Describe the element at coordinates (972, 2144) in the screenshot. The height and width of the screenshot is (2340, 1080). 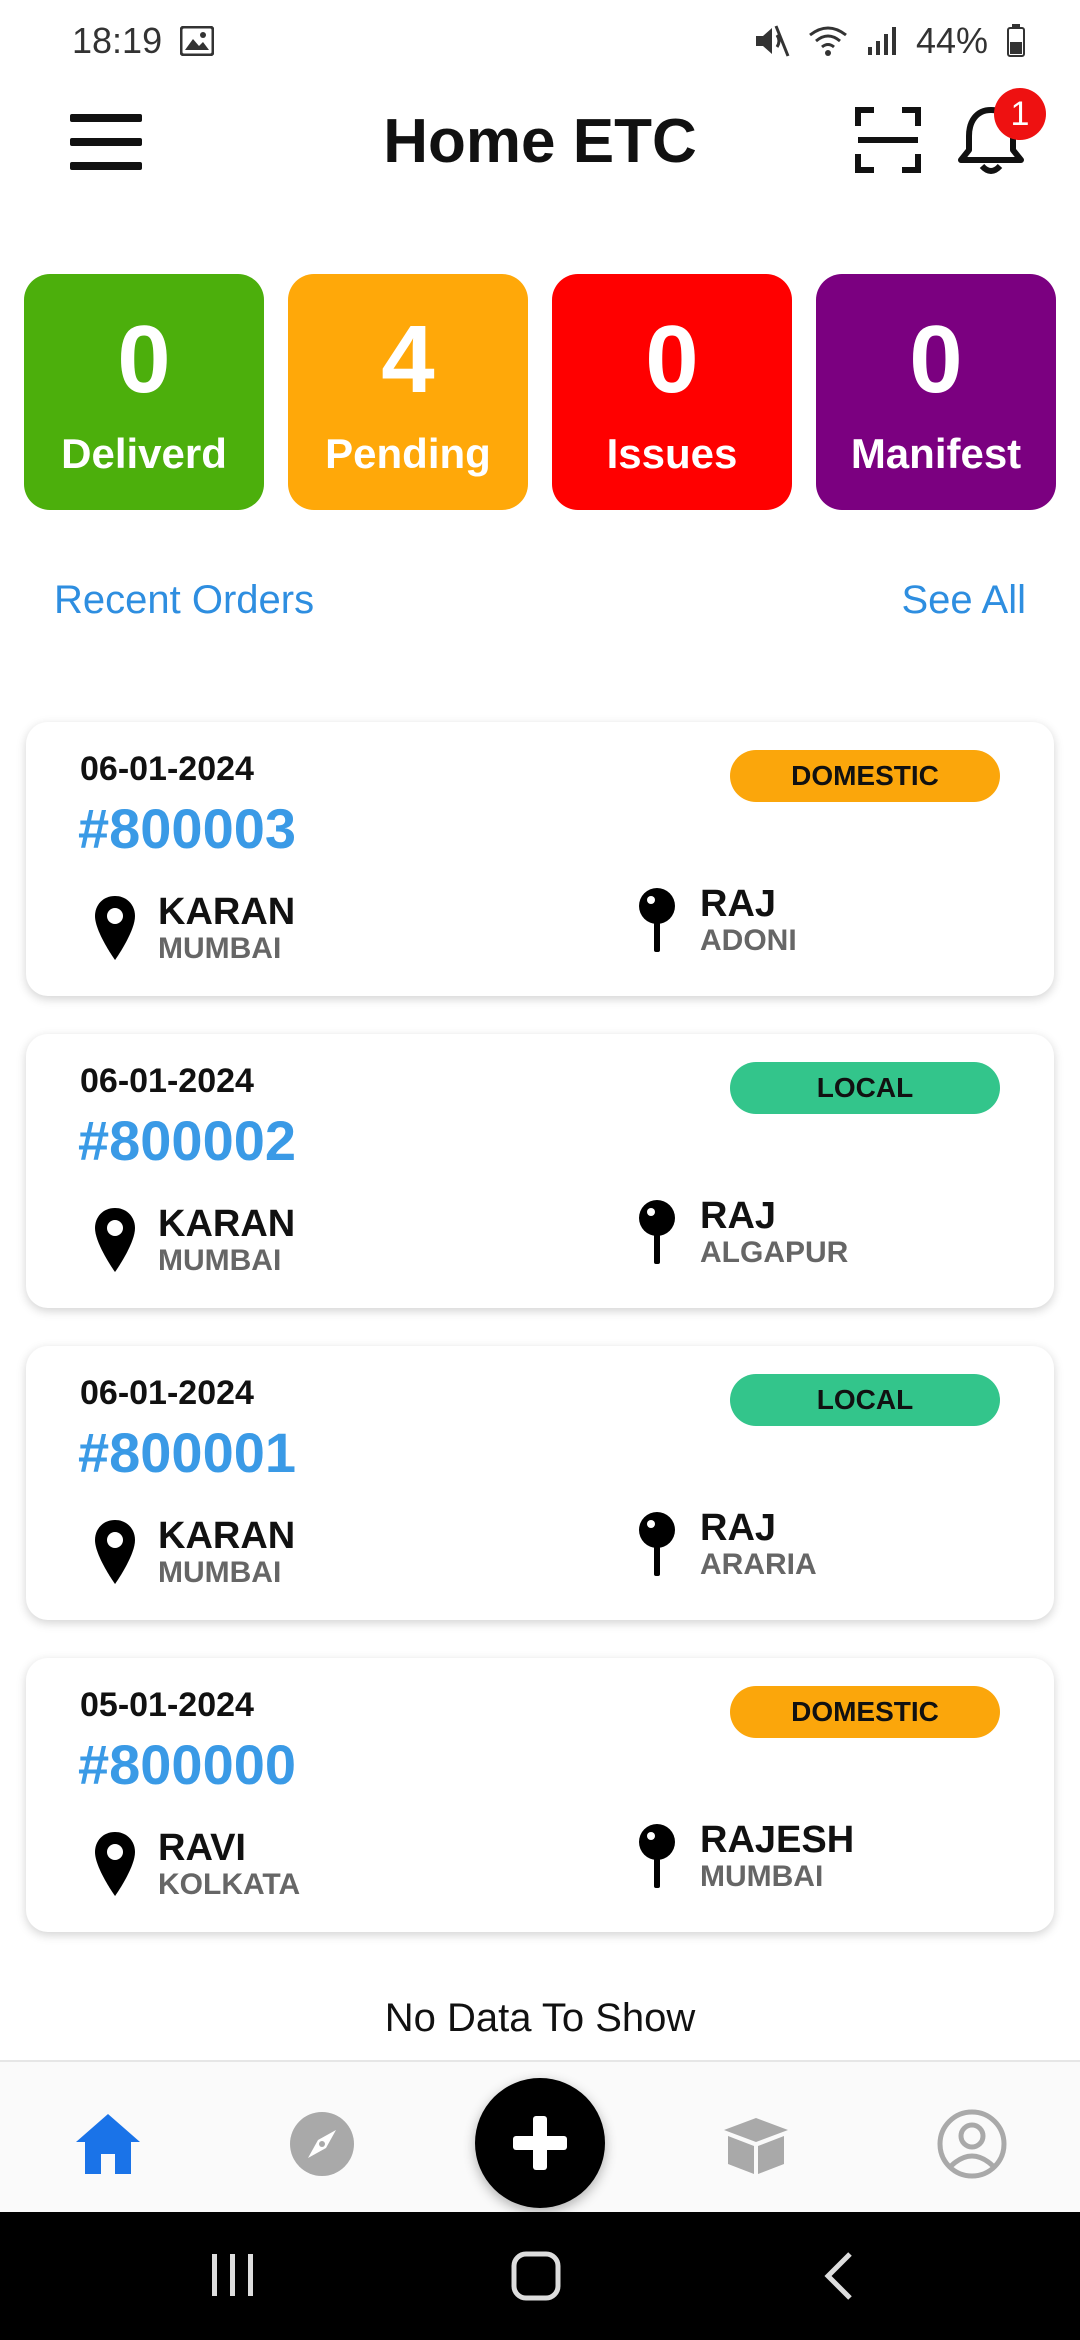
I see `profile-icon` at that location.